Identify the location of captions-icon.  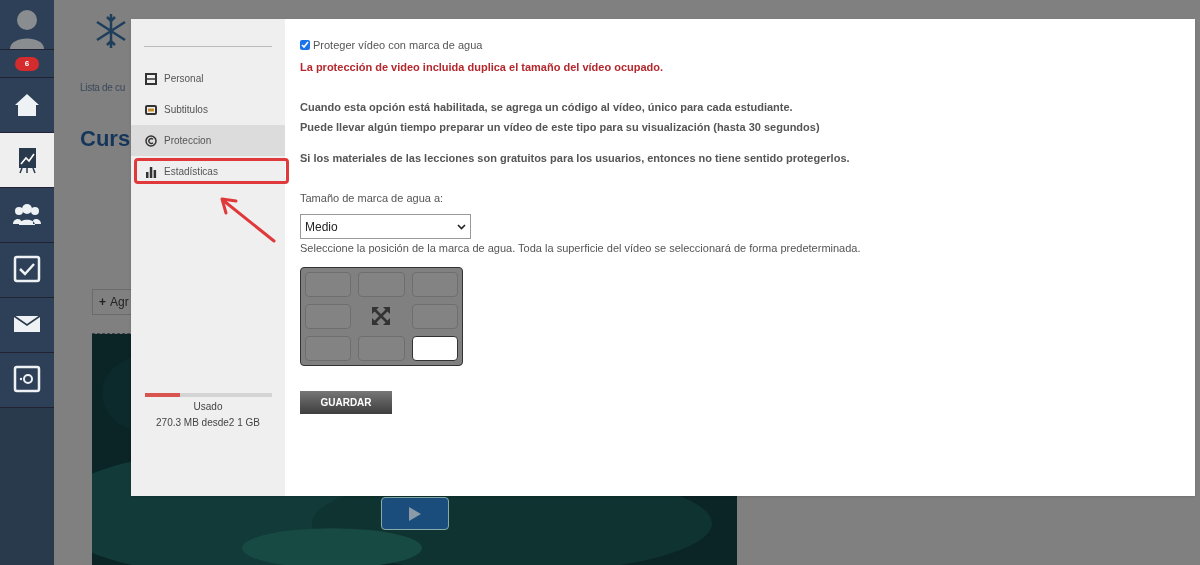
(151, 109).